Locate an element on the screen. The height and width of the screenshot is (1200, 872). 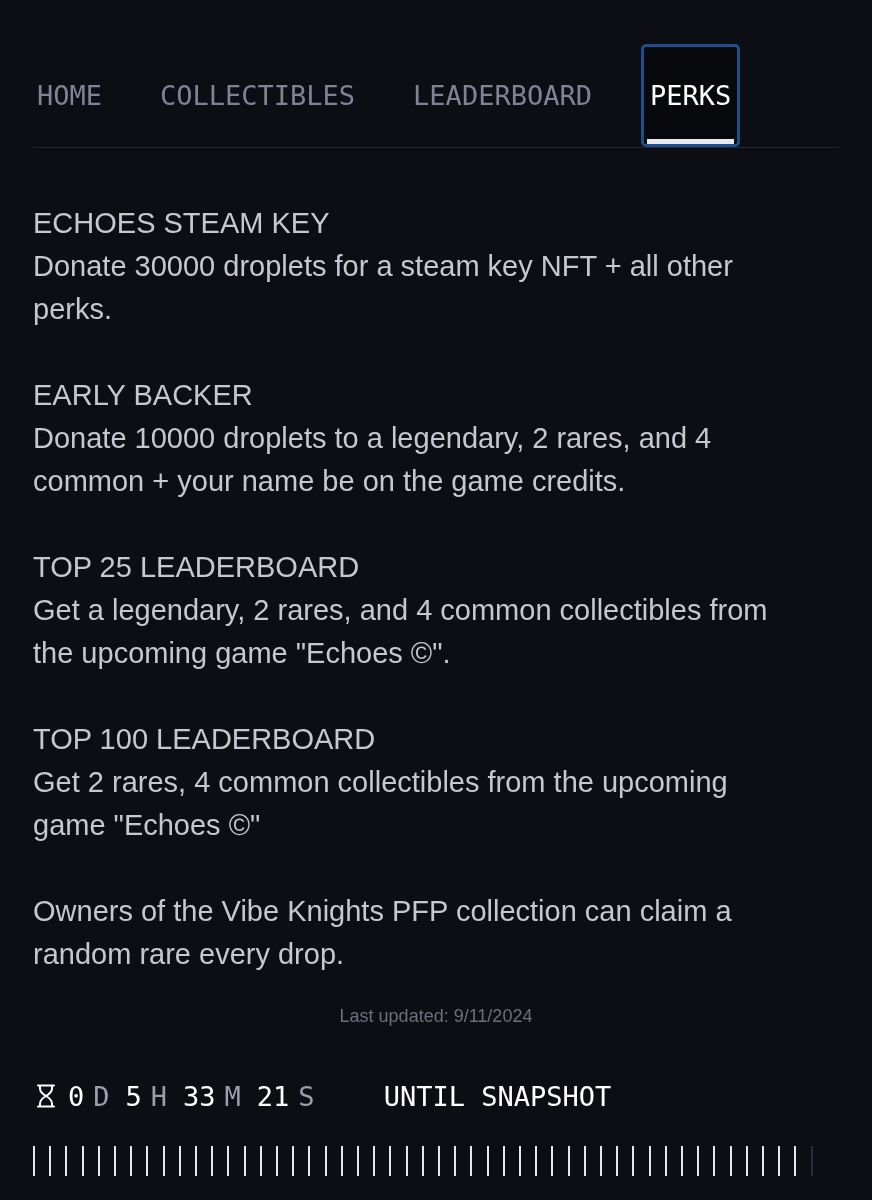
nav-tab: PERKS is located at coordinates (690, 95).